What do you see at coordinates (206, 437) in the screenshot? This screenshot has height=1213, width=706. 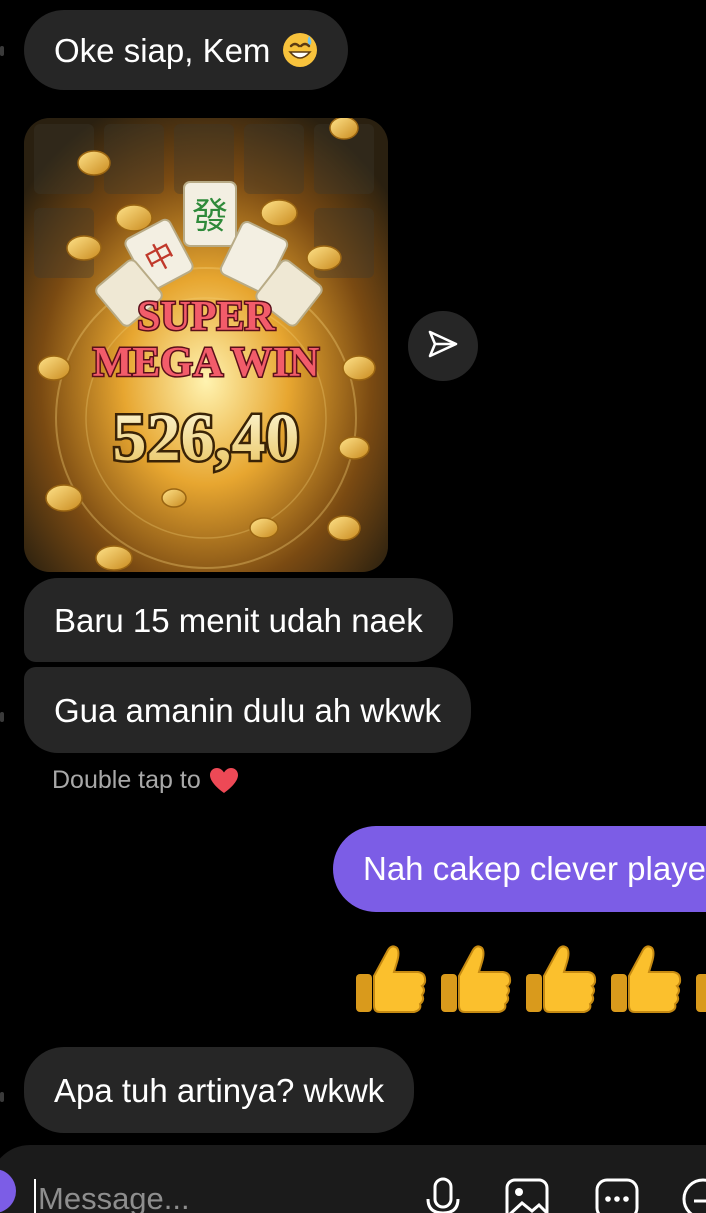 I see `win-amount: 526,40` at bounding box center [206, 437].